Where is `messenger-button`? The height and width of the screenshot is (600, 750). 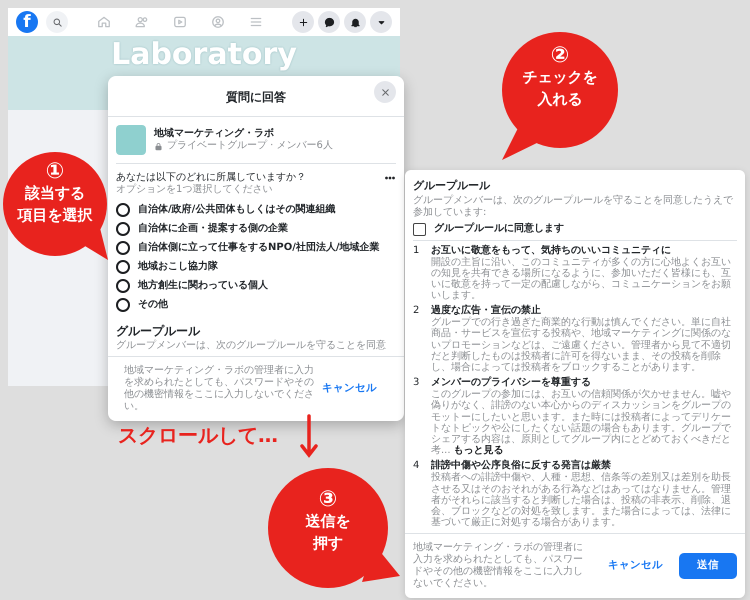 messenger-button is located at coordinates (329, 22).